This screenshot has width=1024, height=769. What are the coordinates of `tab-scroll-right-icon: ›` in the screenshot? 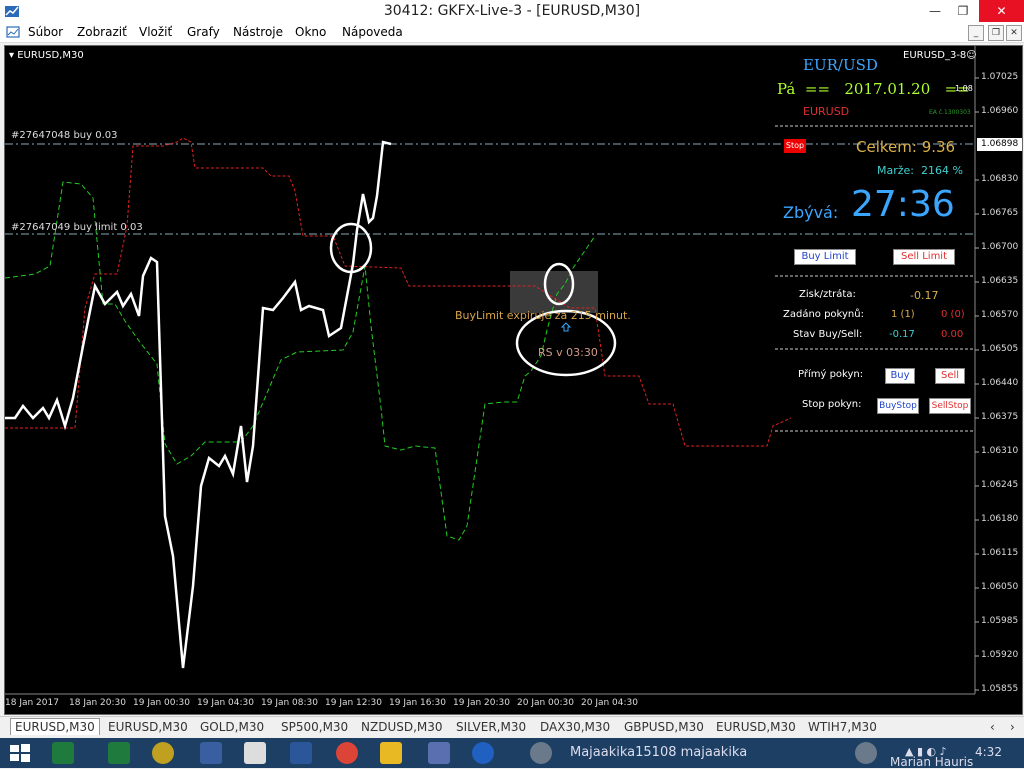 It's located at (1012, 727).